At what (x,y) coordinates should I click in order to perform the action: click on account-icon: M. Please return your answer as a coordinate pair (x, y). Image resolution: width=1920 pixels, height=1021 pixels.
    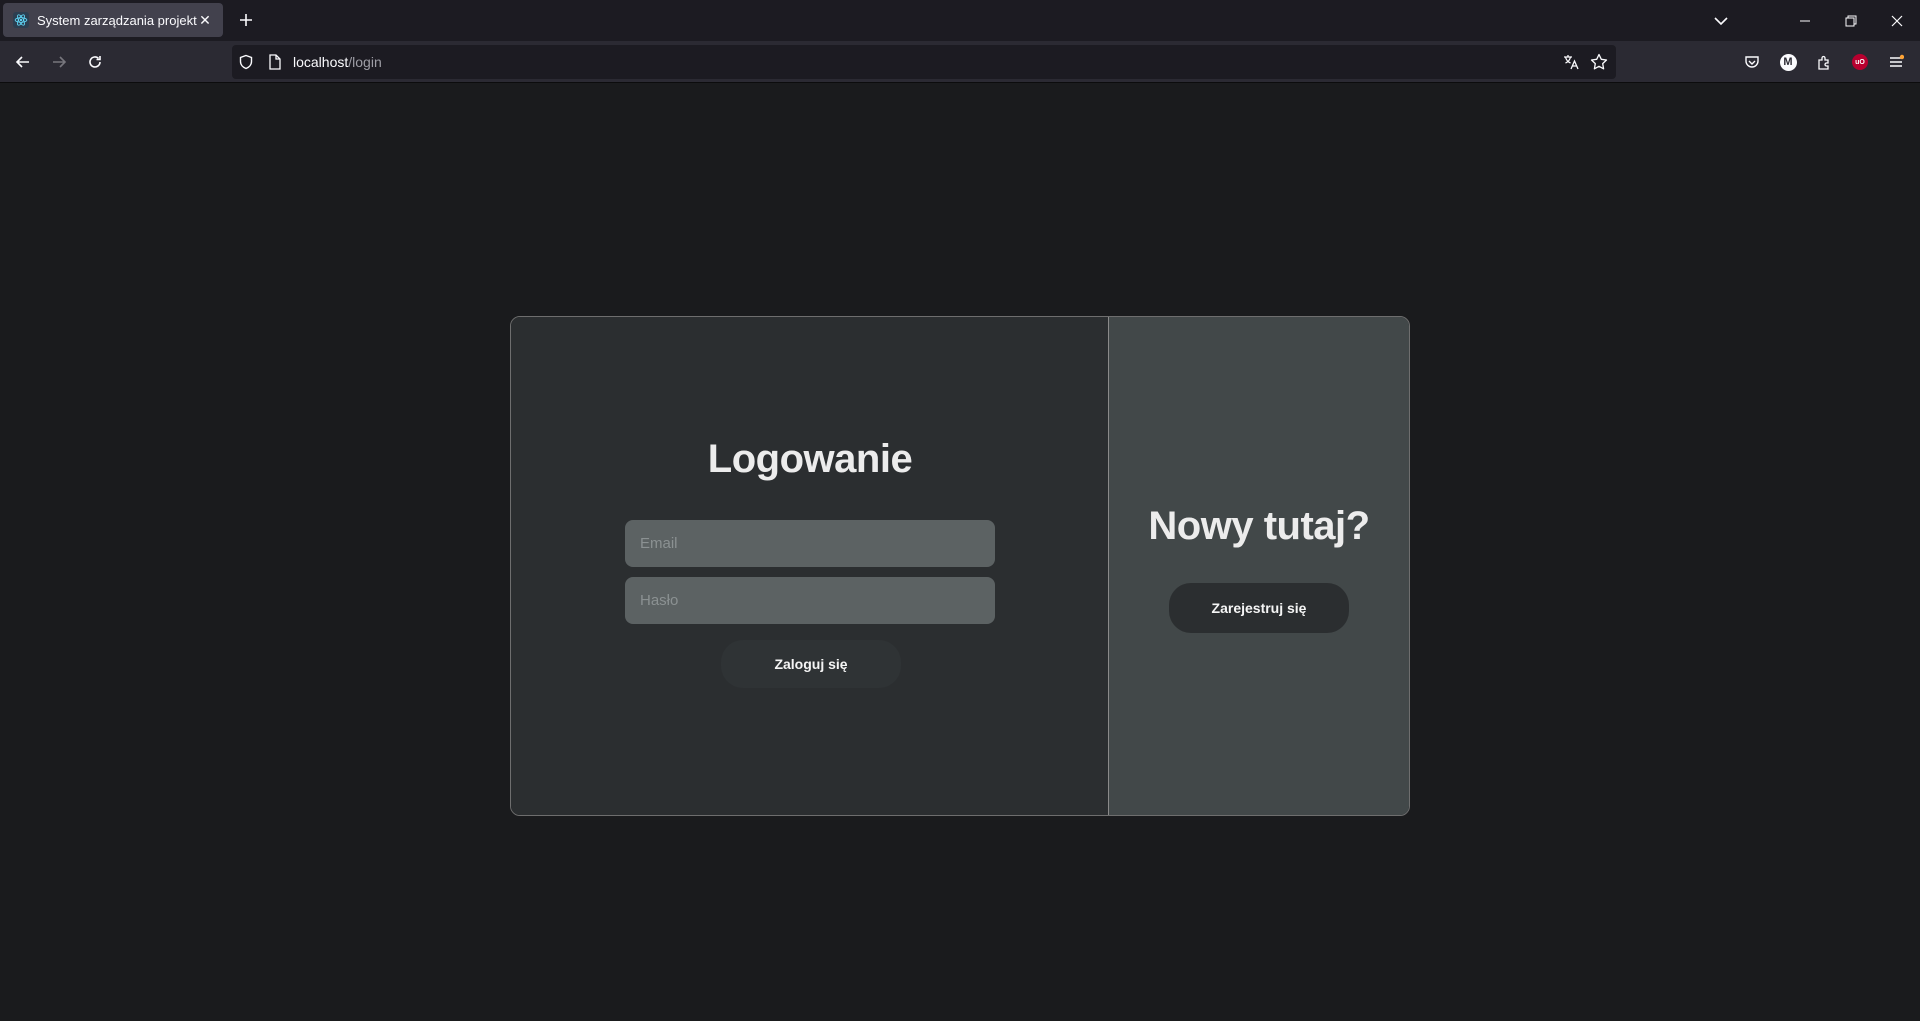
    Looking at the image, I should click on (1788, 62).